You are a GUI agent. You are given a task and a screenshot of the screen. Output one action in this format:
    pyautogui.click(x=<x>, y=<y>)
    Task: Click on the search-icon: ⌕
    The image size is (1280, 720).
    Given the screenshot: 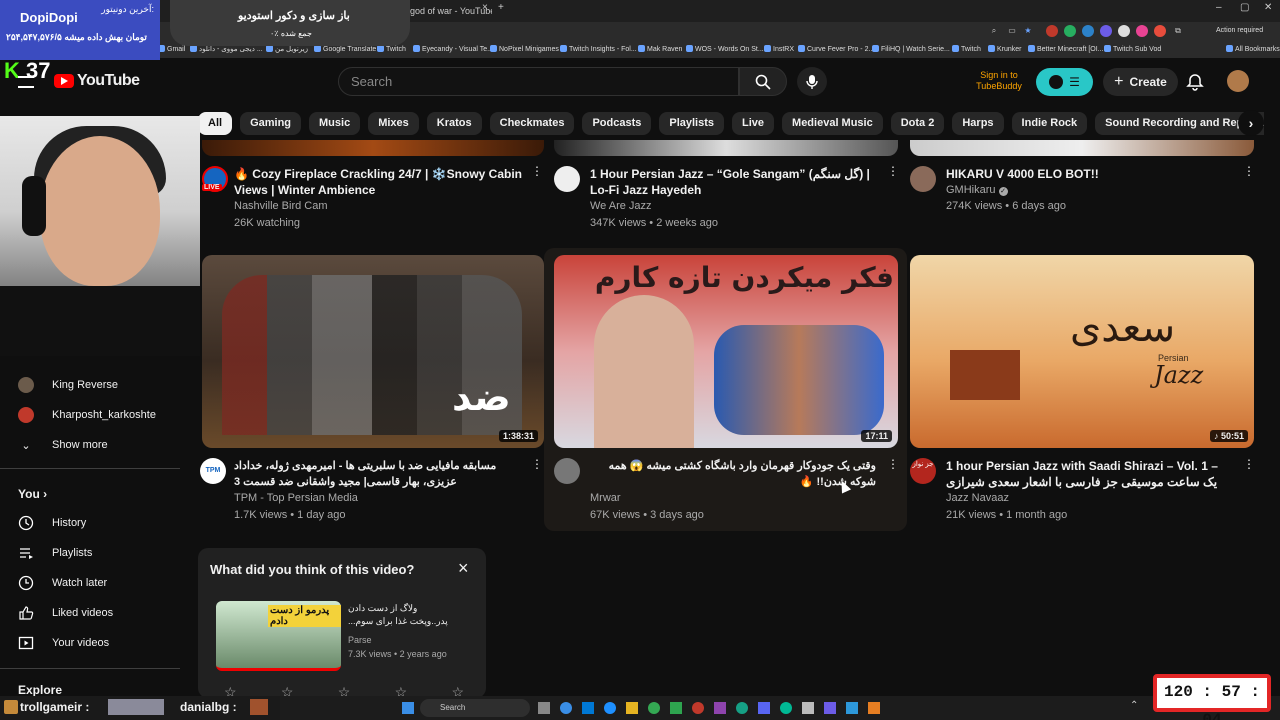 What is the action you would take?
    pyautogui.click(x=994, y=31)
    